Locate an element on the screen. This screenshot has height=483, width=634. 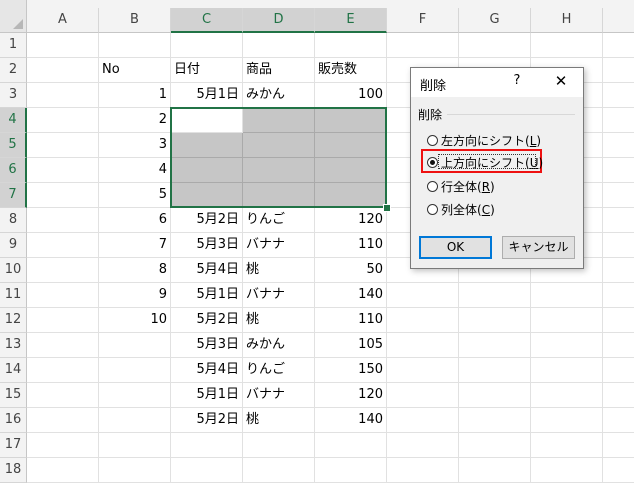
radio-entire-row: 行全体(R) is located at coordinates (461, 187).